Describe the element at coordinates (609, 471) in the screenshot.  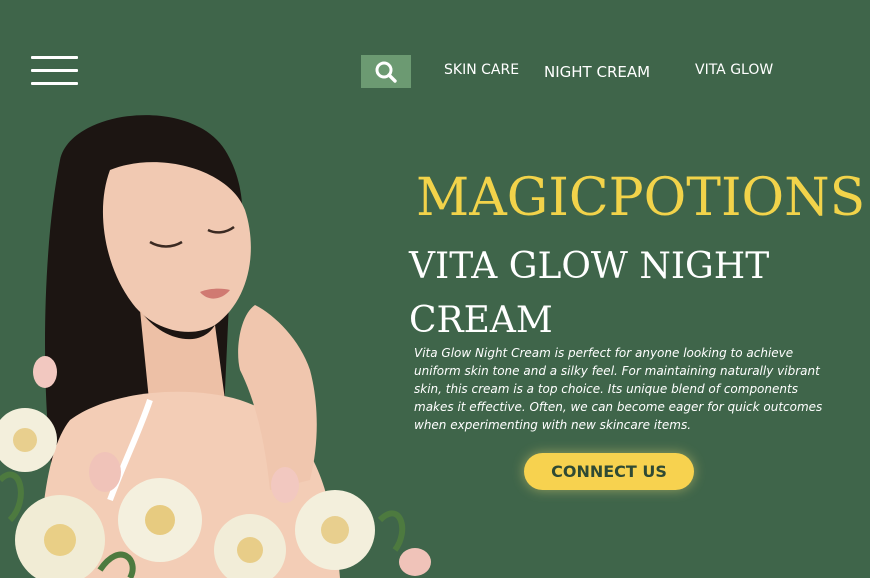
I see `connect-us-button: CONNECT US` at that location.